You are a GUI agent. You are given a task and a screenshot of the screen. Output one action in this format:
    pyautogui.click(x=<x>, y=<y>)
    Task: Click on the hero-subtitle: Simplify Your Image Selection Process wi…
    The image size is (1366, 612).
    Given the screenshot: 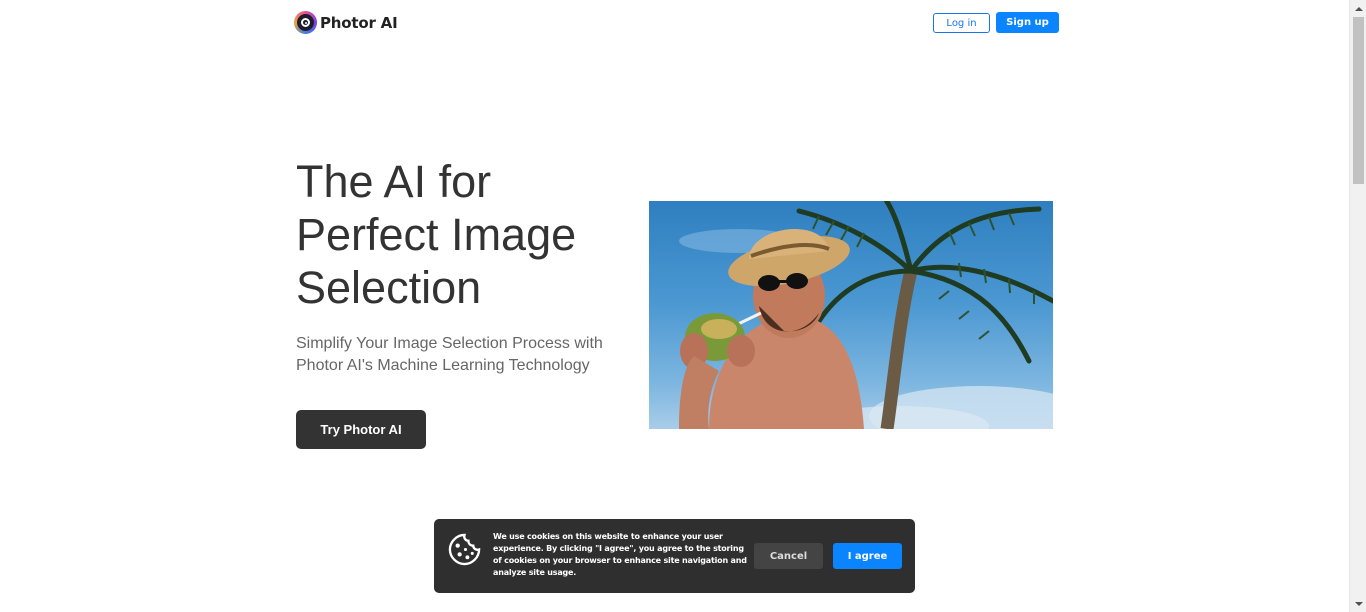 What is the action you would take?
    pyautogui.click(x=449, y=354)
    